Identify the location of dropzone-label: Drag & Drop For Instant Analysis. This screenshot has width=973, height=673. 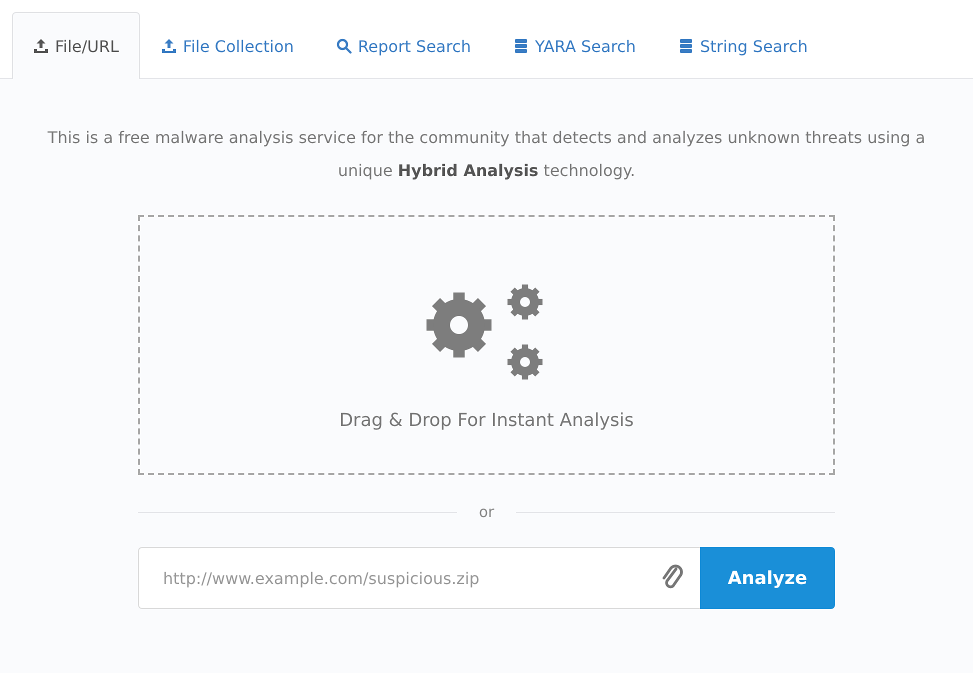
(486, 420).